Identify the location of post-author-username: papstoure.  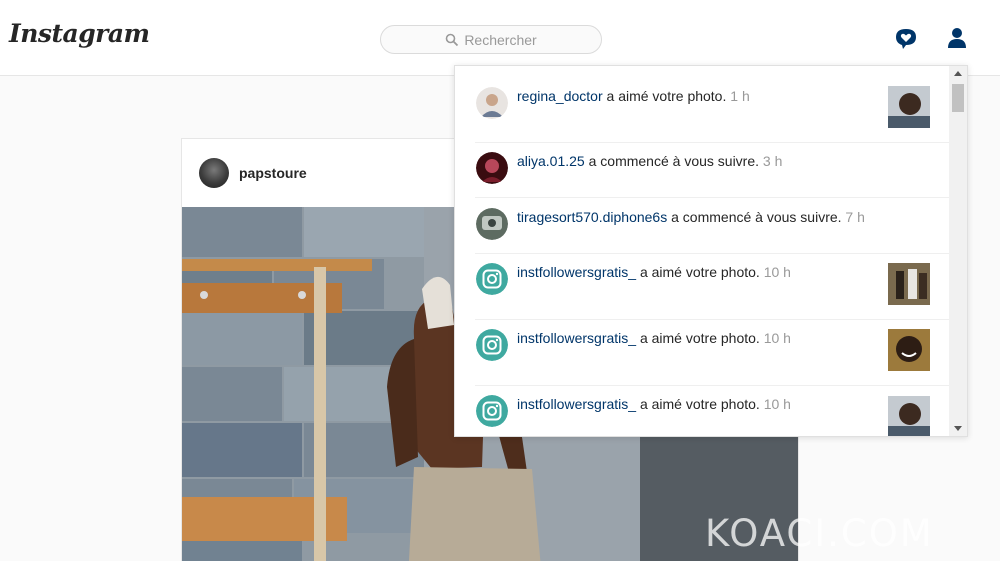
(273, 173).